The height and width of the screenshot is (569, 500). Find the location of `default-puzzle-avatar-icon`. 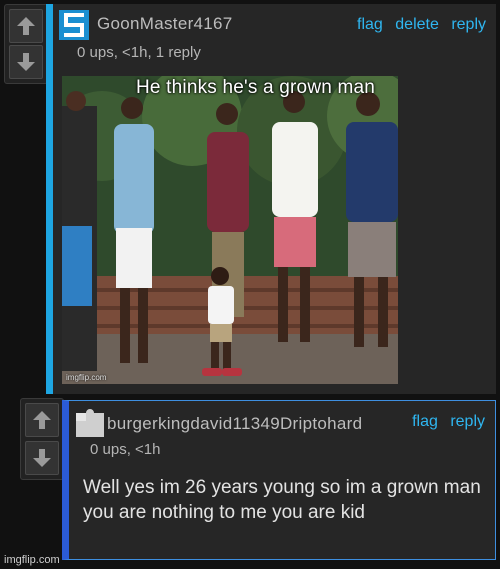

default-puzzle-avatar-icon is located at coordinates (90, 423).